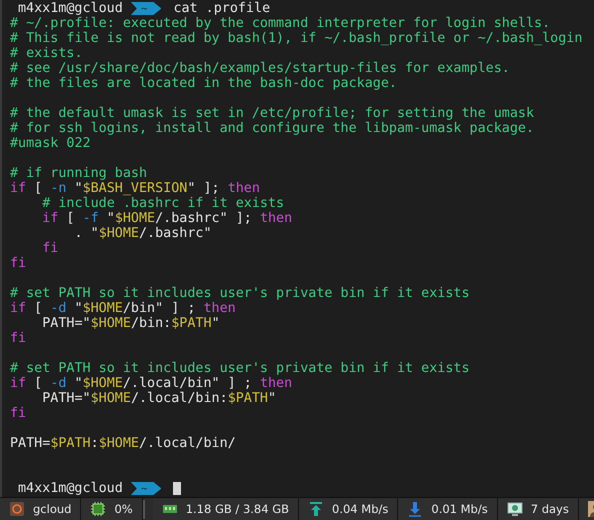  Describe the element at coordinates (238, 509) in the screenshot. I see `status-text: 1.18 GB / 3.84 GB` at that location.